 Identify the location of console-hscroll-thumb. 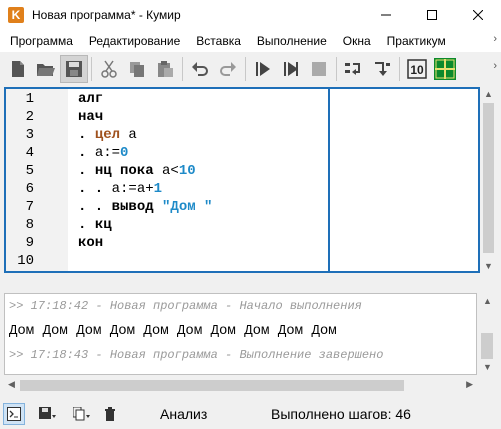
(212, 385).